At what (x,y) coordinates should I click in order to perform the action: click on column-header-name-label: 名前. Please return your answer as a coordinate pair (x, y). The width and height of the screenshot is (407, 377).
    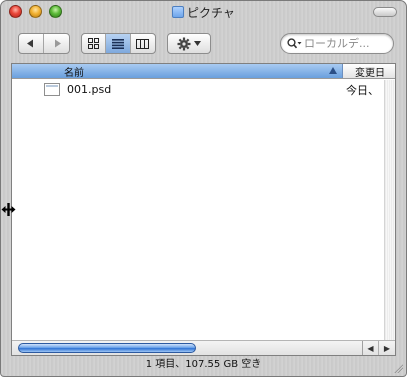
    Looking at the image, I should click on (74, 73).